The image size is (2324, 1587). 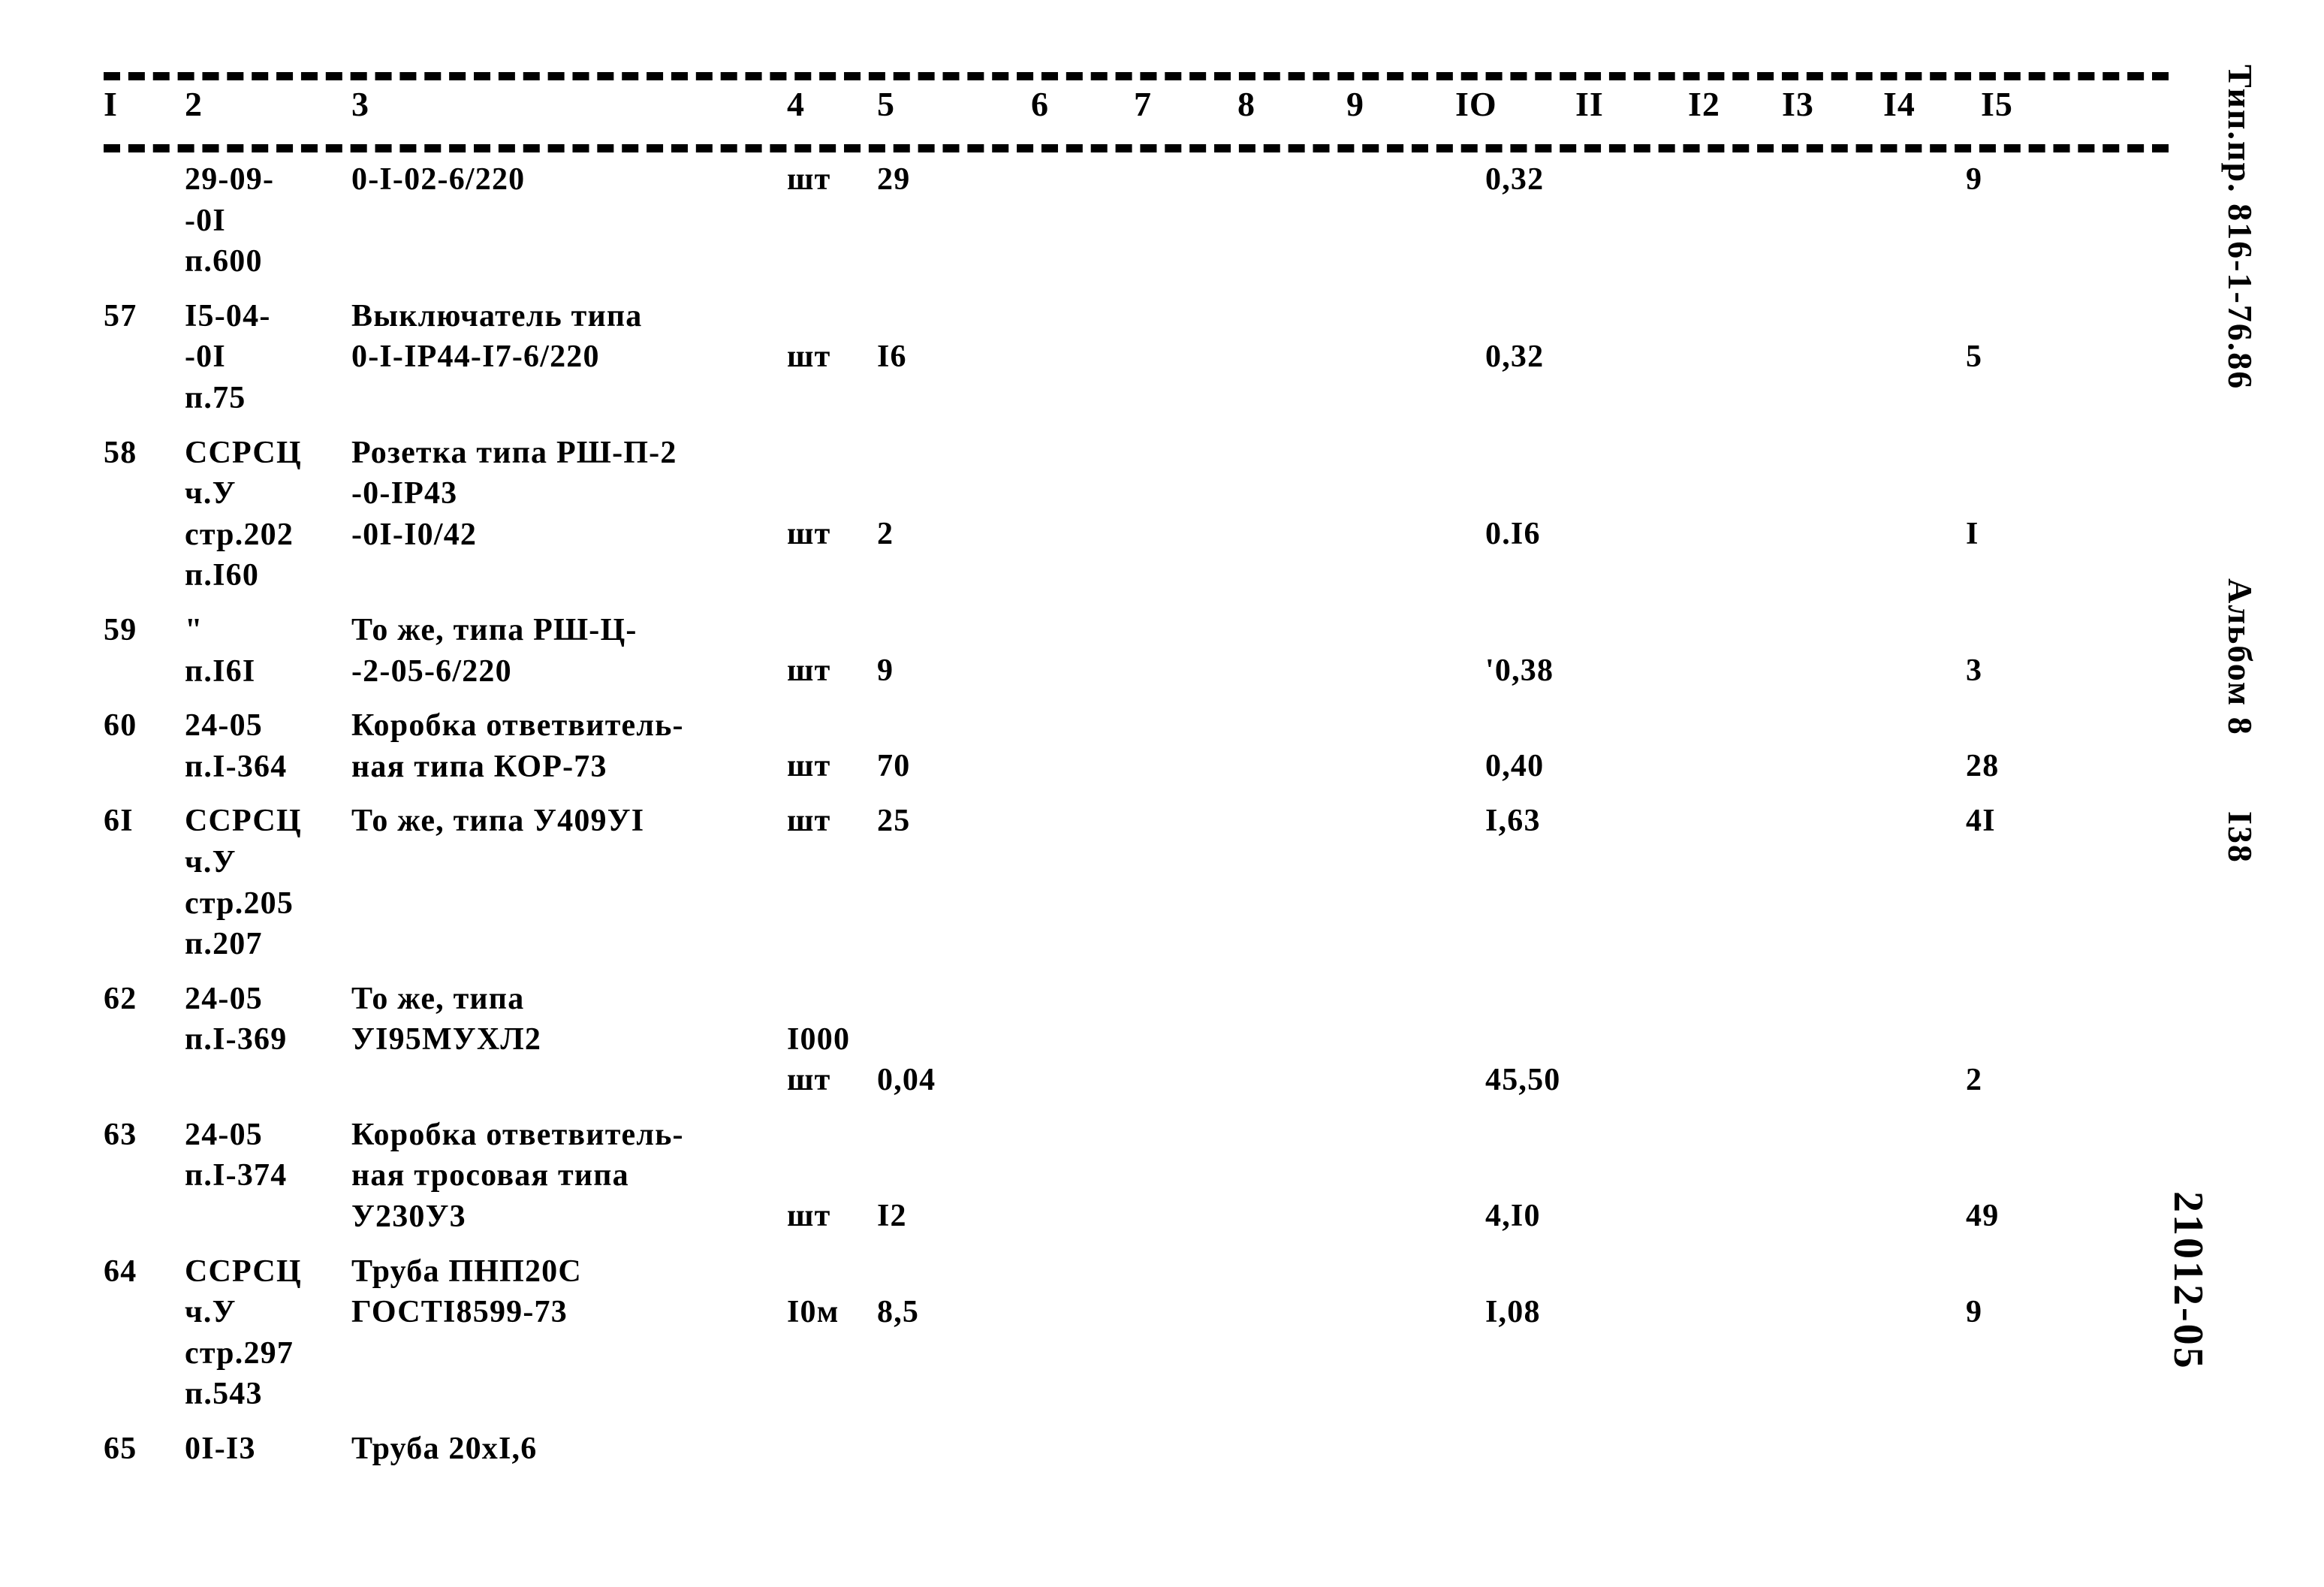 What do you see at coordinates (1023, 364) in the screenshot?
I see `row-quantity: I6` at bounding box center [1023, 364].